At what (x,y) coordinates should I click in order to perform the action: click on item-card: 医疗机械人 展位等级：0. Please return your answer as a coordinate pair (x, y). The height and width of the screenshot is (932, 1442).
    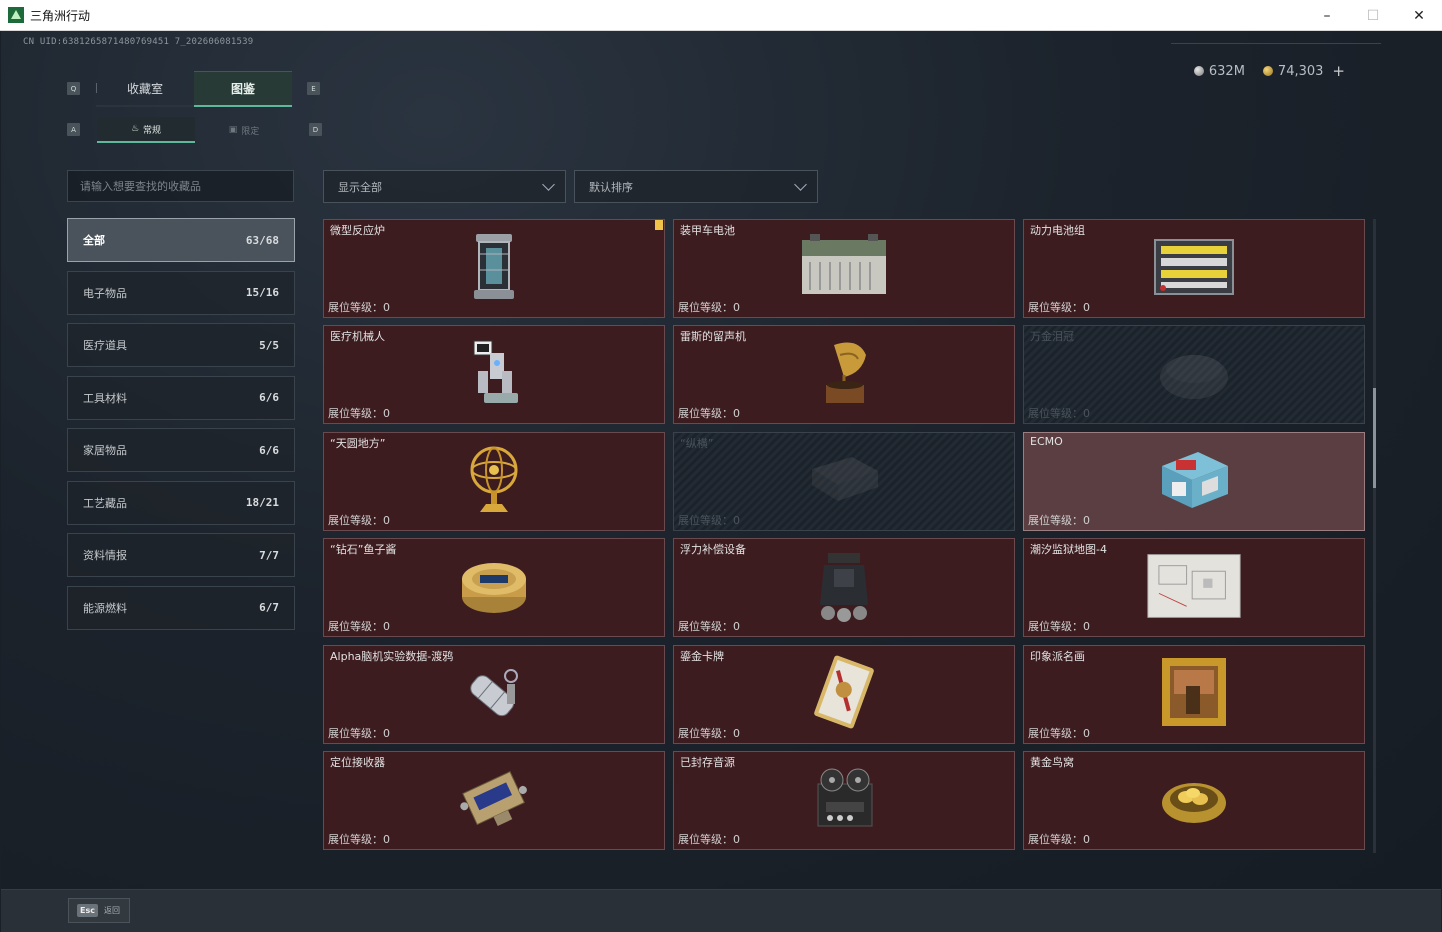
    Looking at the image, I should click on (494, 375).